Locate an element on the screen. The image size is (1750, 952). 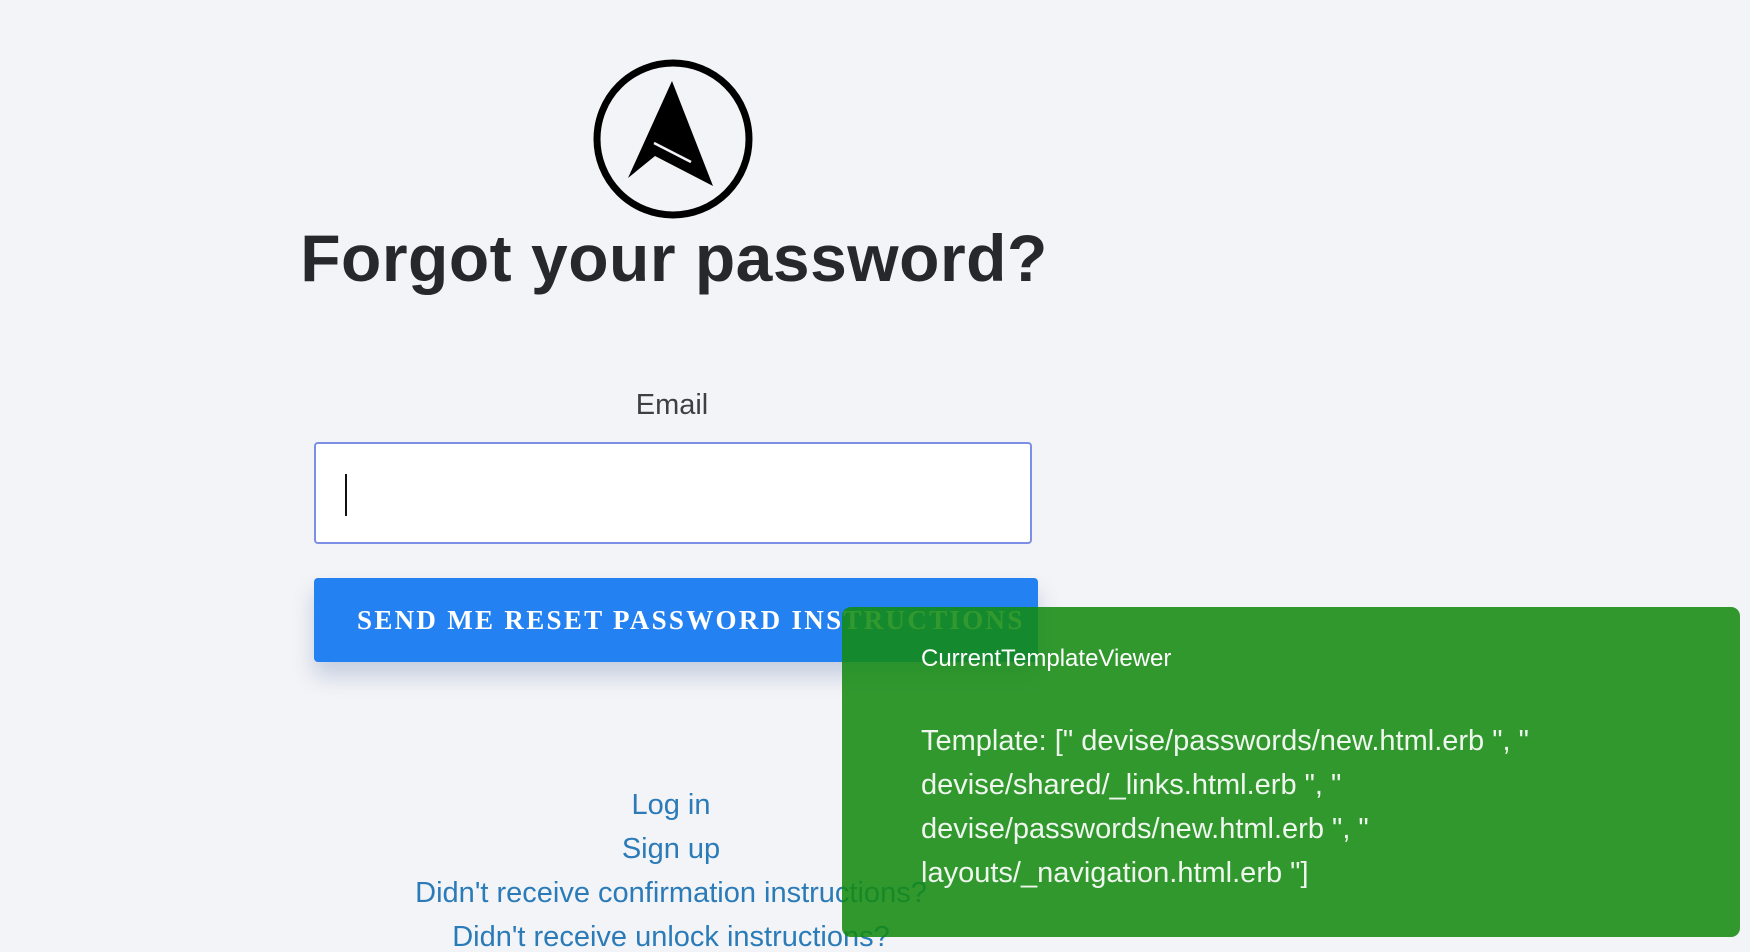
text-cursor is located at coordinates (346, 495).